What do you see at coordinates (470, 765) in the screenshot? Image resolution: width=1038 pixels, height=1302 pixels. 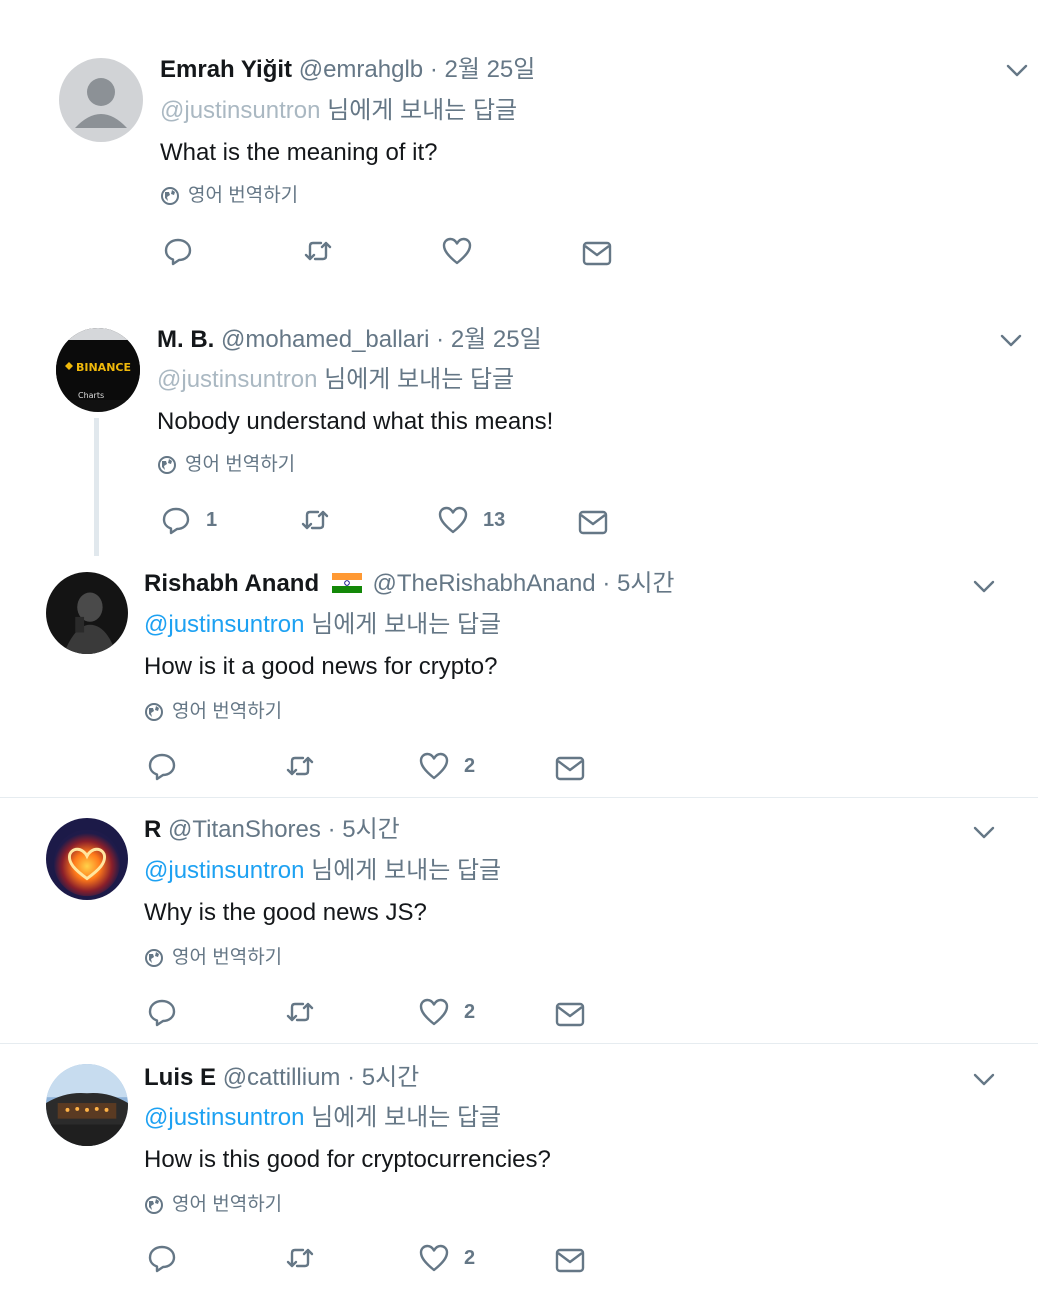 I see `like-count: 2` at bounding box center [470, 765].